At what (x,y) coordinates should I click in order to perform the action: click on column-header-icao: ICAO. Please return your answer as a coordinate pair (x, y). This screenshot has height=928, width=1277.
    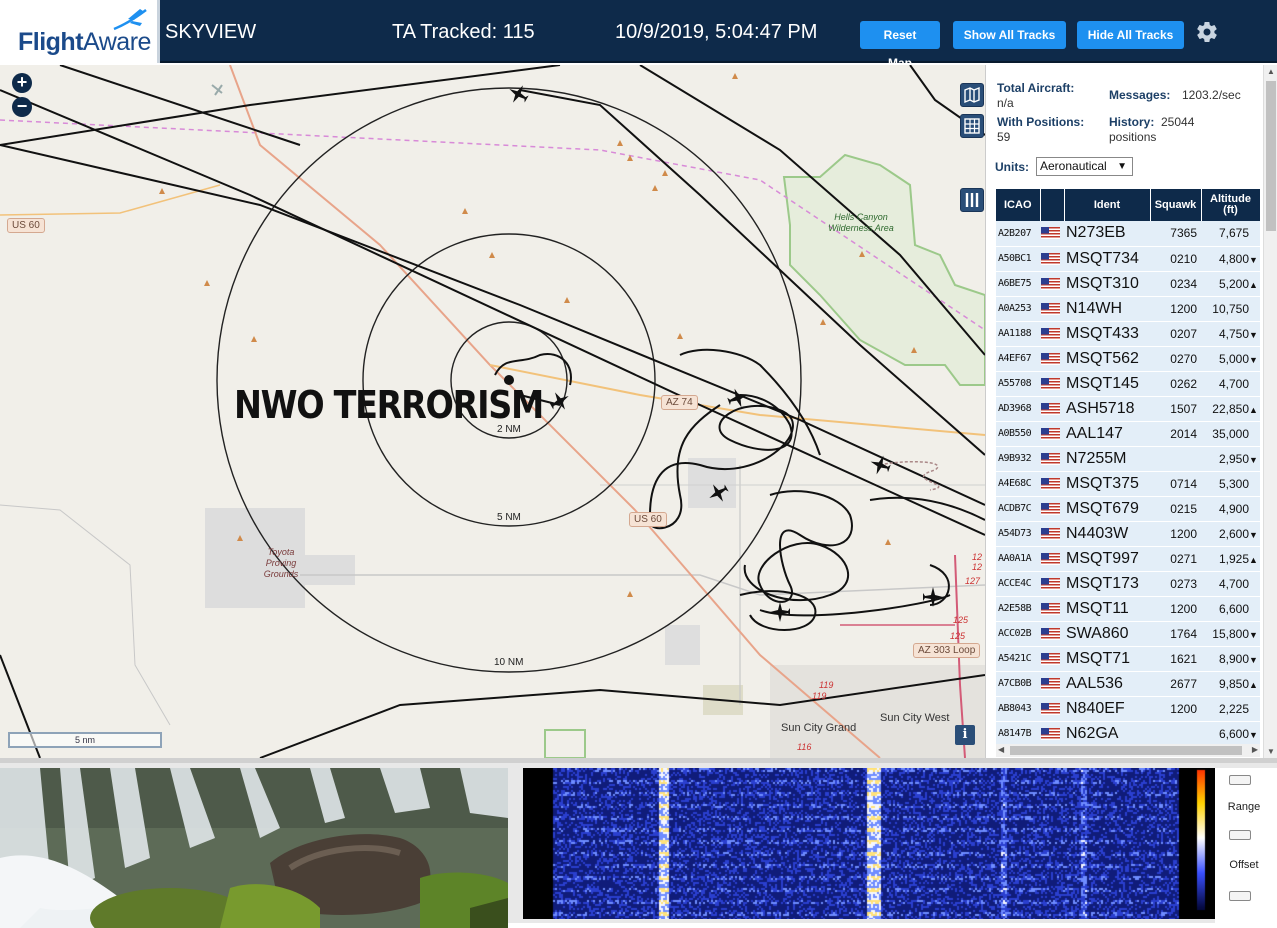
    Looking at the image, I should click on (1018, 205).